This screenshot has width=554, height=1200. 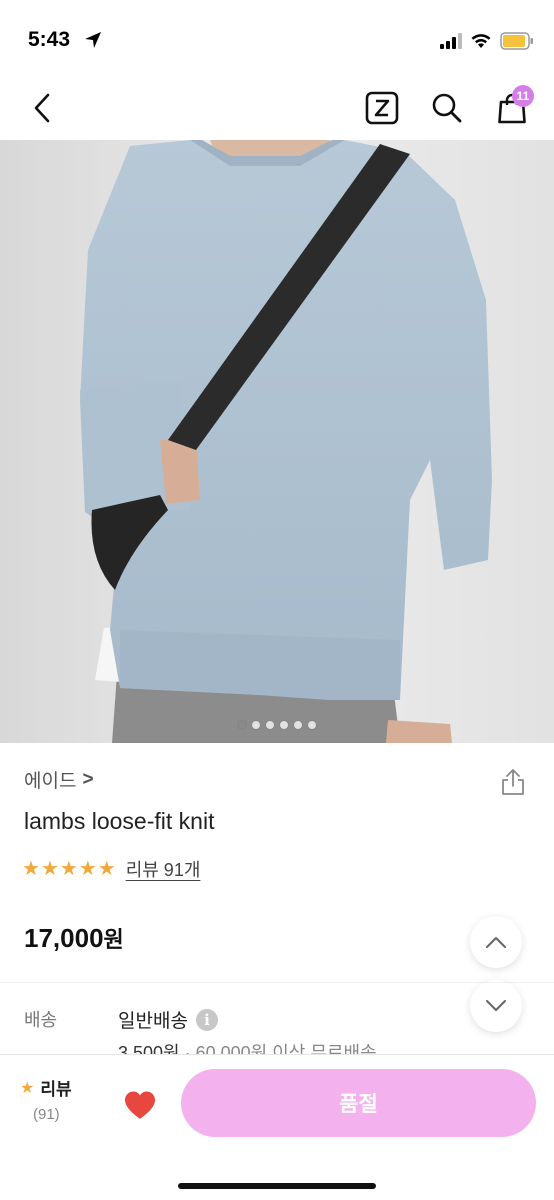 What do you see at coordinates (451, 41) in the screenshot?
I see `signal-icon` at bounding box center [451, 41].